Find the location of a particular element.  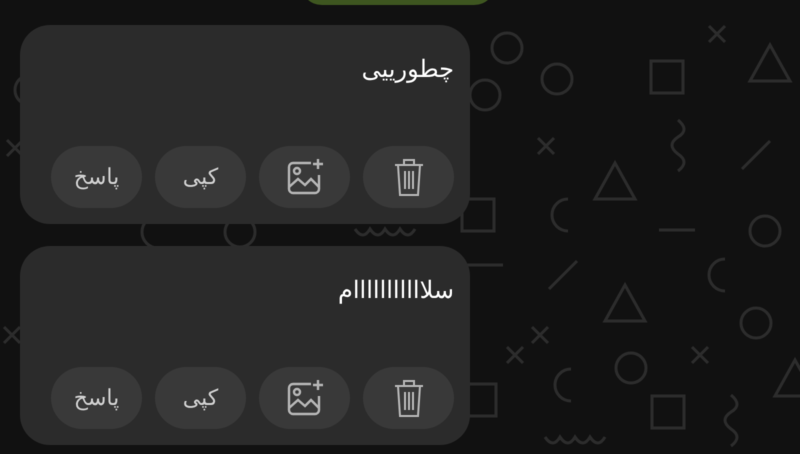

message-text: سلااااااااااام is located at coordinates (396, 290).